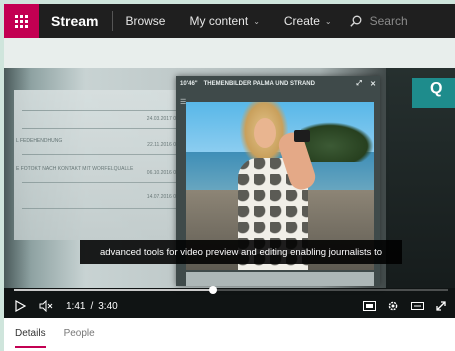 The width and height of the screenshot is (455, 351). What do you see at coordinates (229, 53) in the screenshot?
I see `video-top-strip` at bounding box center [229, 53].